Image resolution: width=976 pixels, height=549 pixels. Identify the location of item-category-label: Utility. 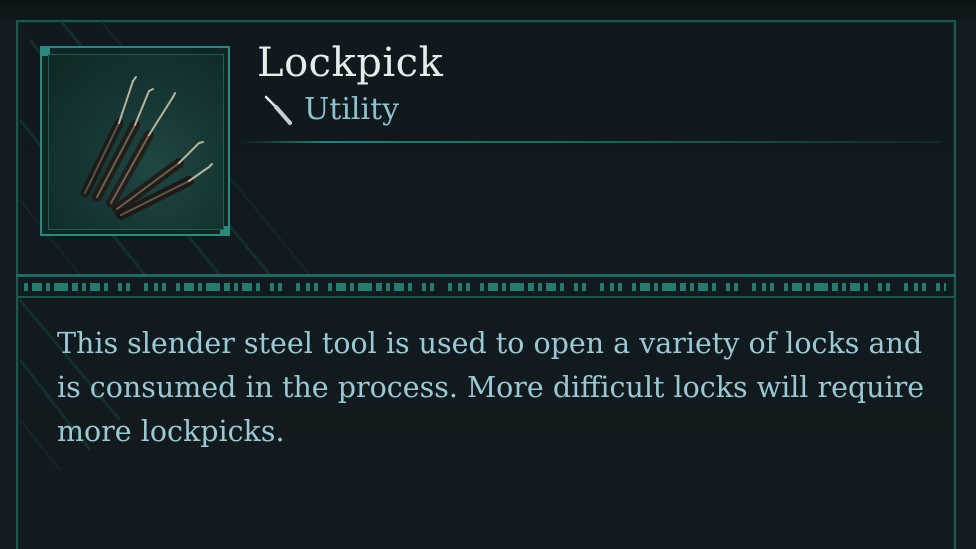
(352, 109).